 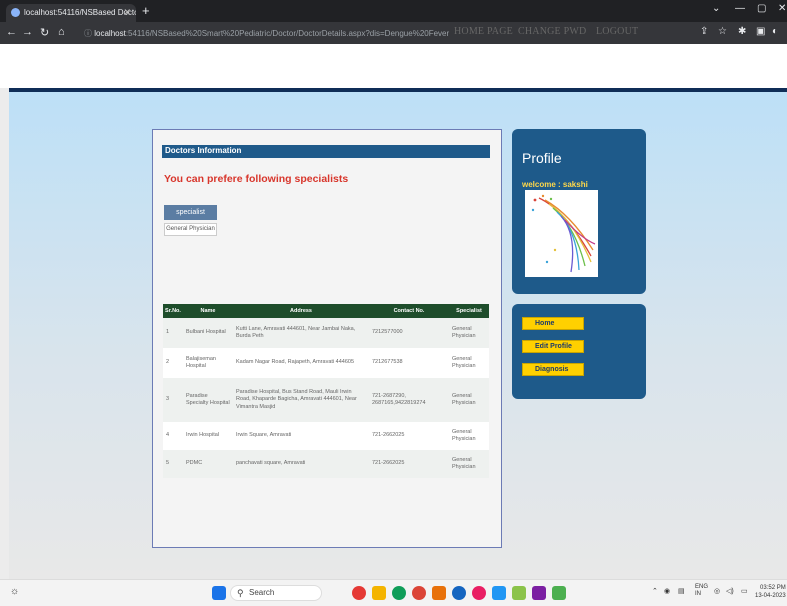 I want to click on chrome-icon, so click(x=419, y=593).